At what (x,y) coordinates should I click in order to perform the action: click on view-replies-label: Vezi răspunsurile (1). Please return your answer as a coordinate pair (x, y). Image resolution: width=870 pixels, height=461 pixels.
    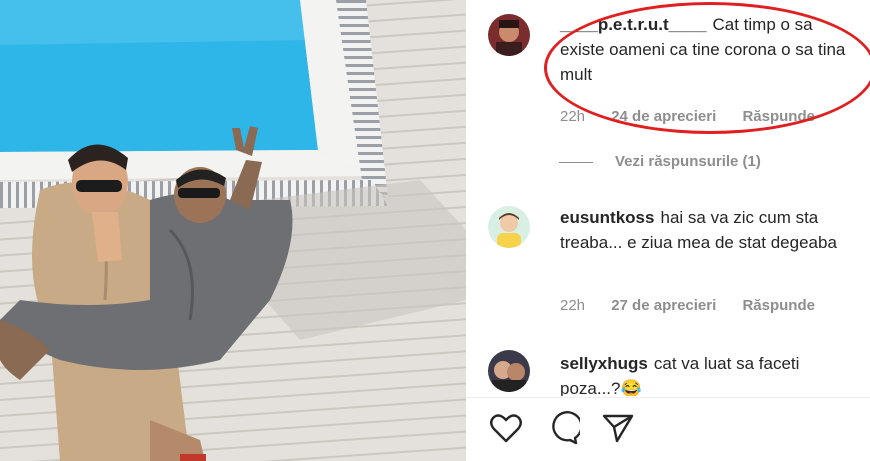
    Looking at the image, I should click on (688, 161).